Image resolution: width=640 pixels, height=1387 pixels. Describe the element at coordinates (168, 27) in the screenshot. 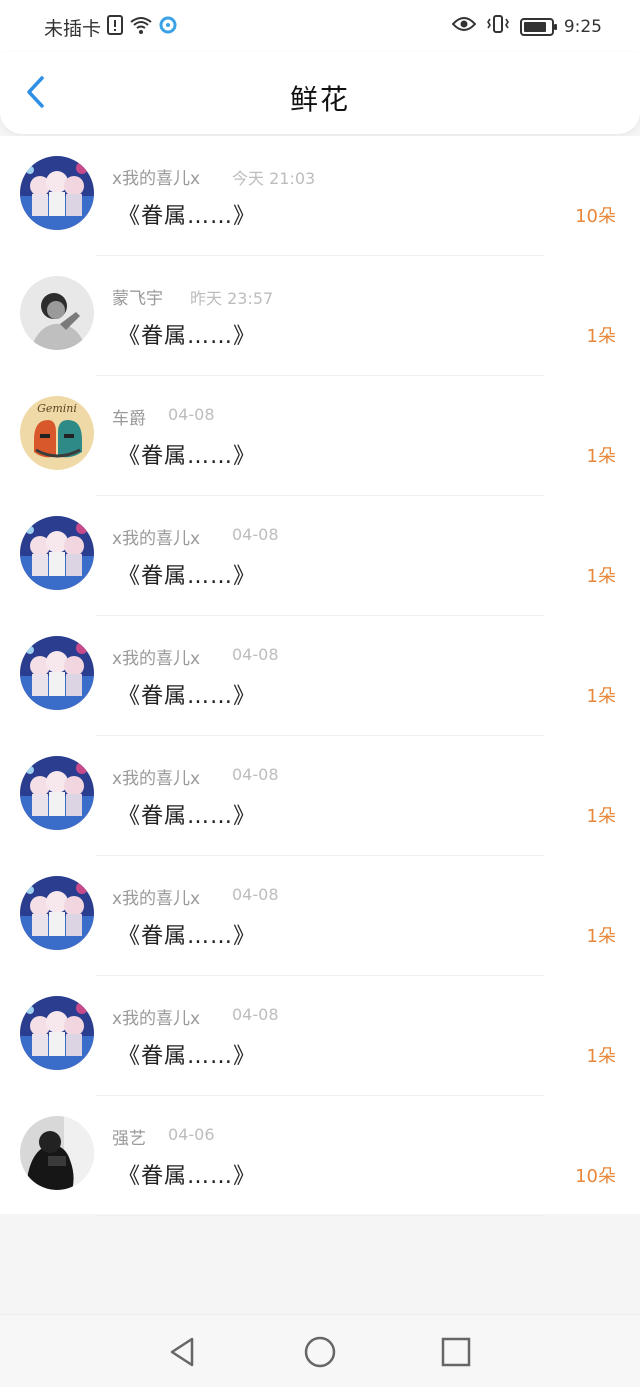

I see `sync-icon` at that location.